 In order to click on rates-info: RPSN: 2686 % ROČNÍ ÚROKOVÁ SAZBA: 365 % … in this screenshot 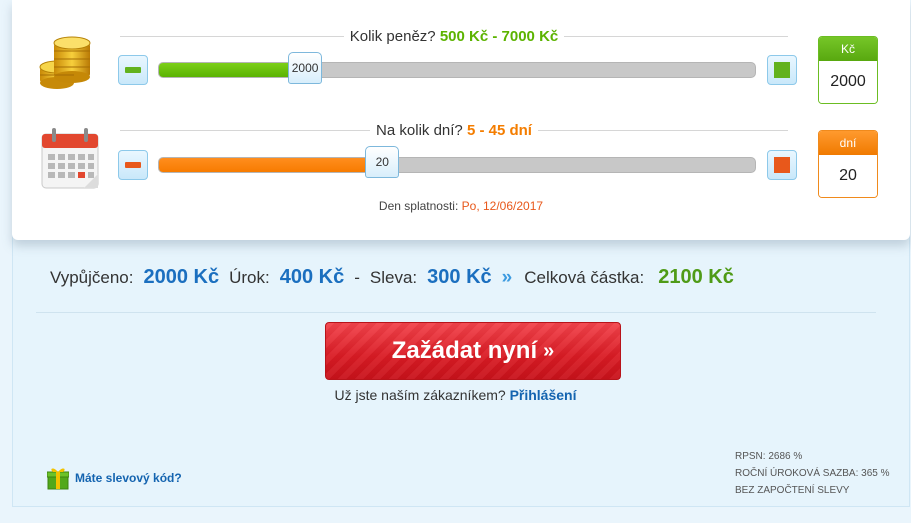, I will do `click(812, 473)`.